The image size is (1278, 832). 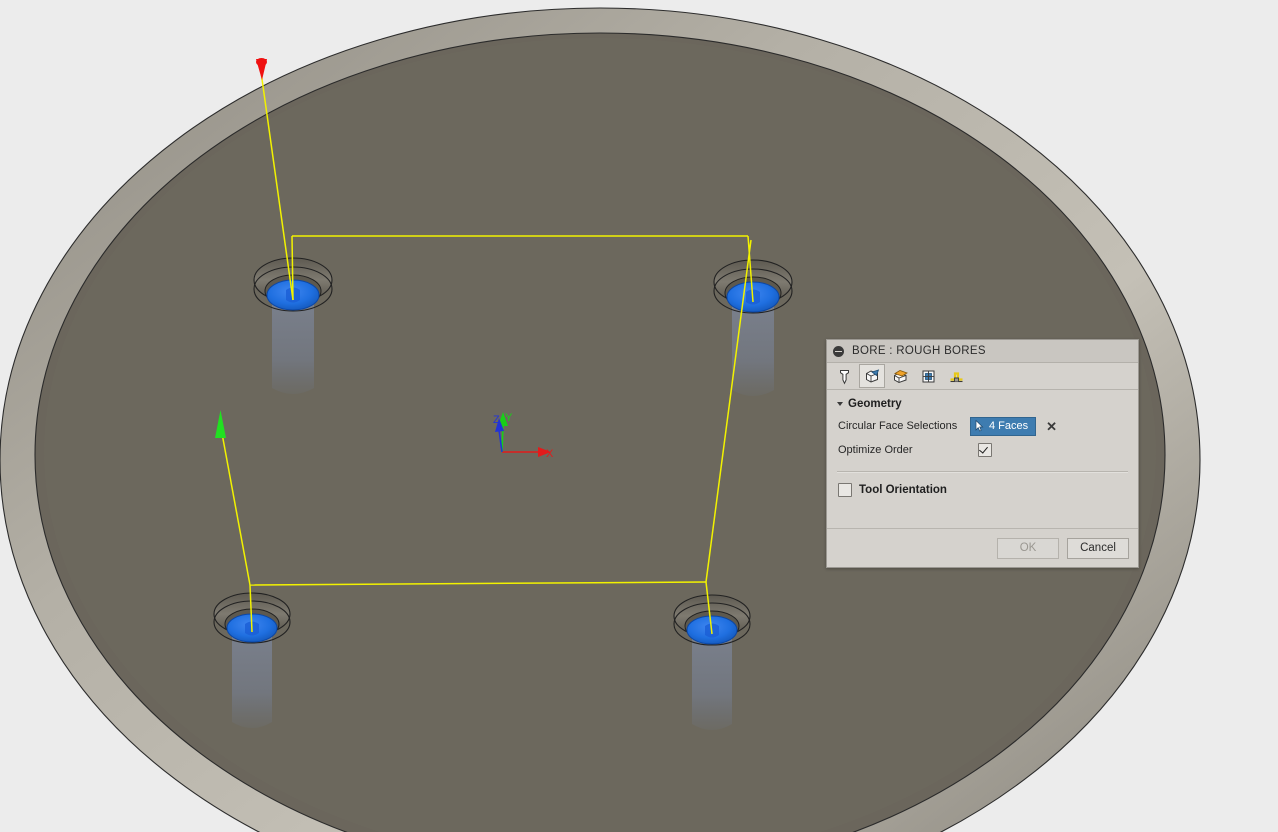 What do you see at coordinates (550, 454) in the screenshot?
I see `svg-text: X` at bounding box center [550, 454].